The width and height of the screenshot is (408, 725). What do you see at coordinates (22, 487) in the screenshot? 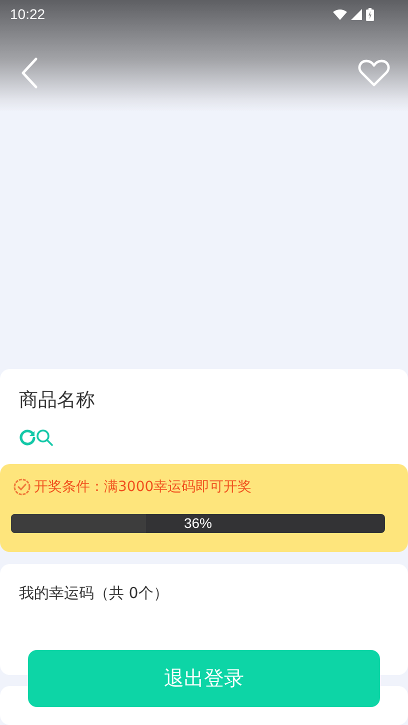
I see `check-badge-icon` at bounding box center [22, 487].